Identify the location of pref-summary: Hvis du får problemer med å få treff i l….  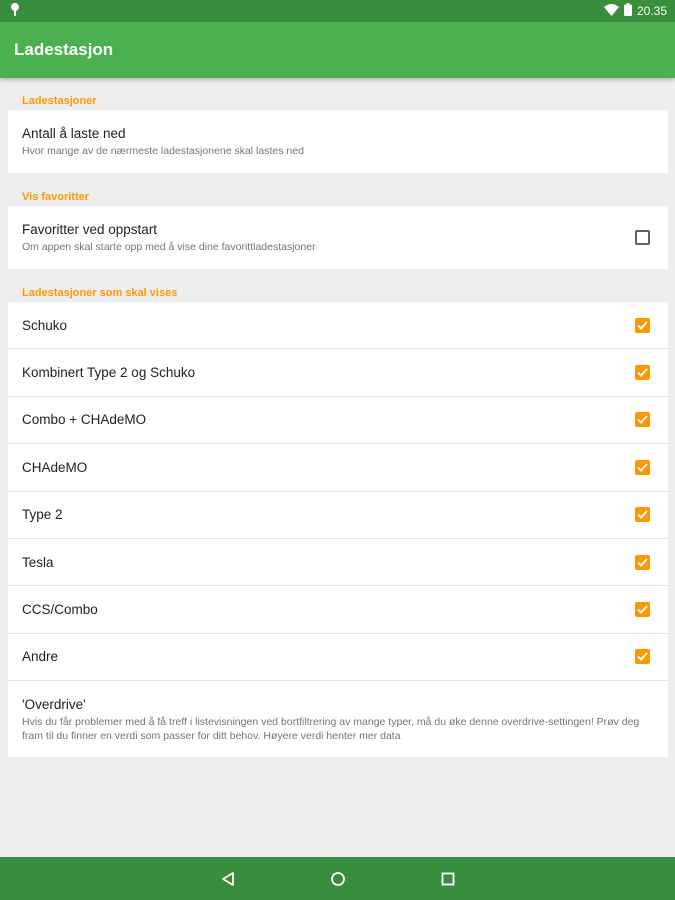
(331, 729).